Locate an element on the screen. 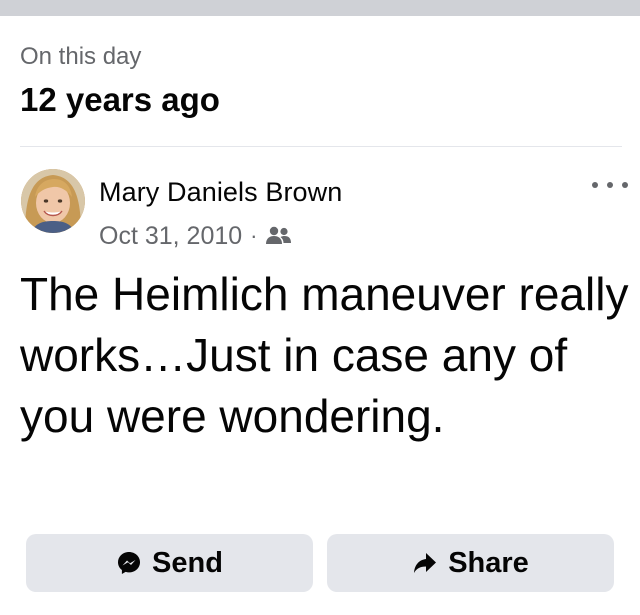 The height and width of the screenshot is (615, 640). post-meta: Oct 31, 2010 · is located at coordinates (196, 236).